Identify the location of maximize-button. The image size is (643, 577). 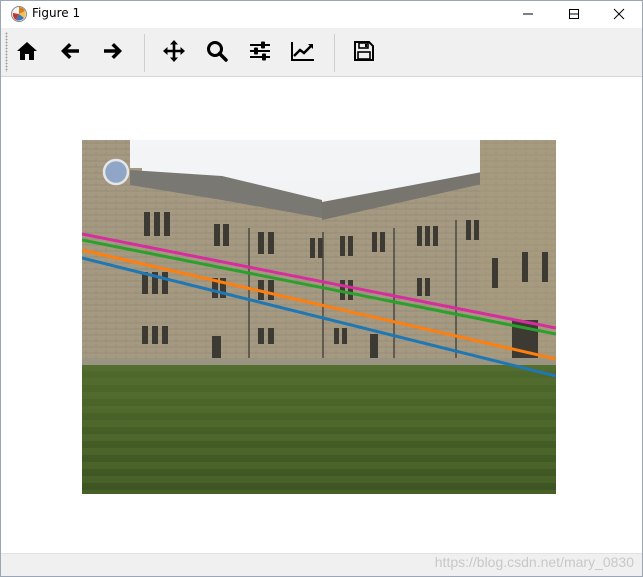
(574, 14).